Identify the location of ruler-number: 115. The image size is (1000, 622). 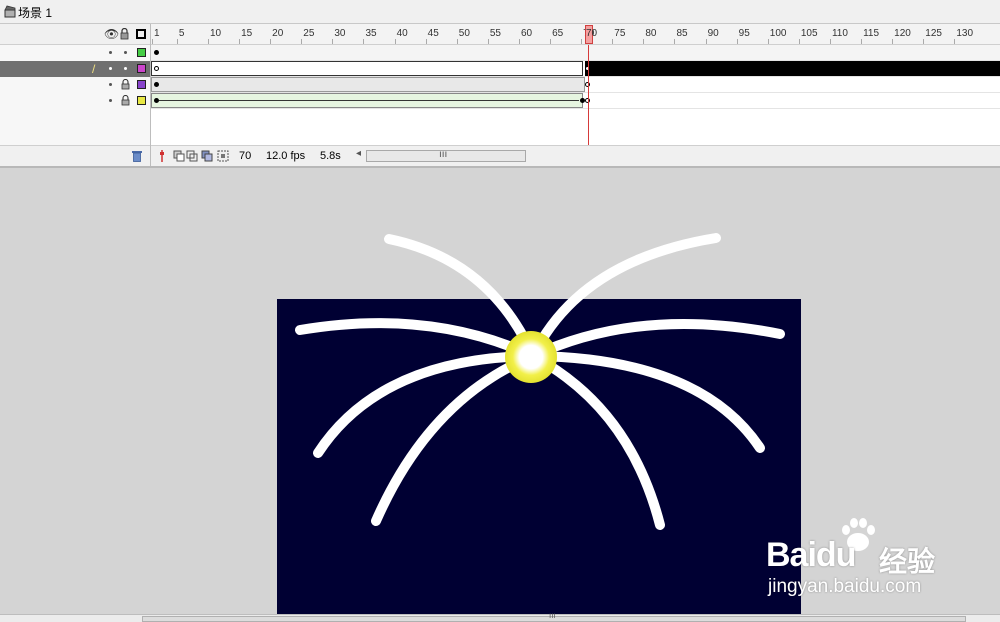
(871, 33).